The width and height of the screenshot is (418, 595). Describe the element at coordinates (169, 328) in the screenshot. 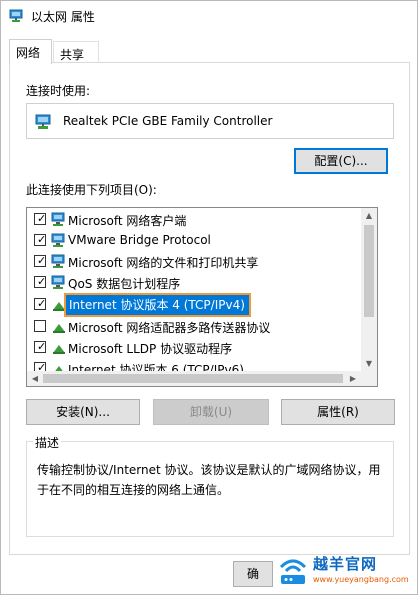

I see `item-label: Microsoft 网络适配器多路传送器协议` at that location.